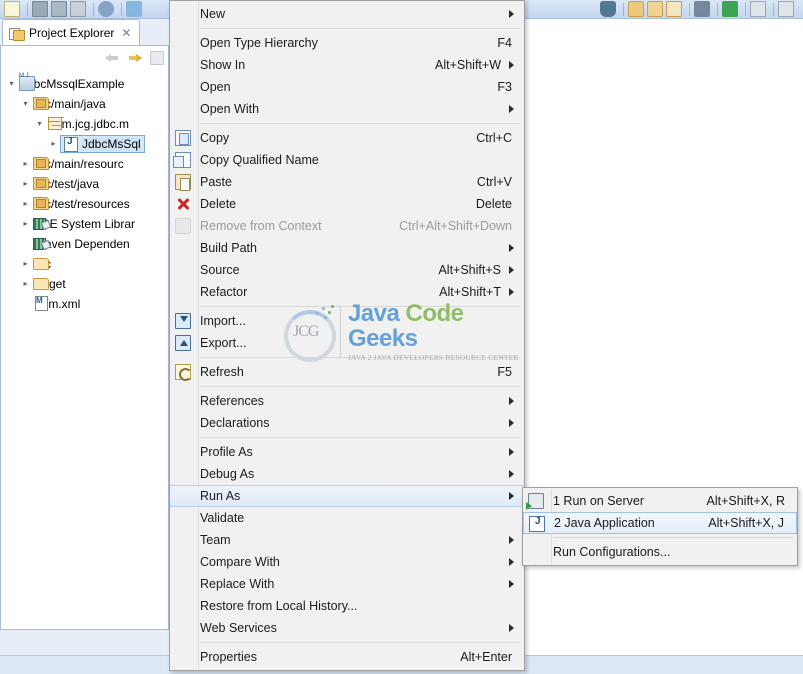 The width and height of the screenshot is (803, 674). Describe the element at coordinates (135, 58) in the screenshot. I see `forward-arrow-icon` at that location.